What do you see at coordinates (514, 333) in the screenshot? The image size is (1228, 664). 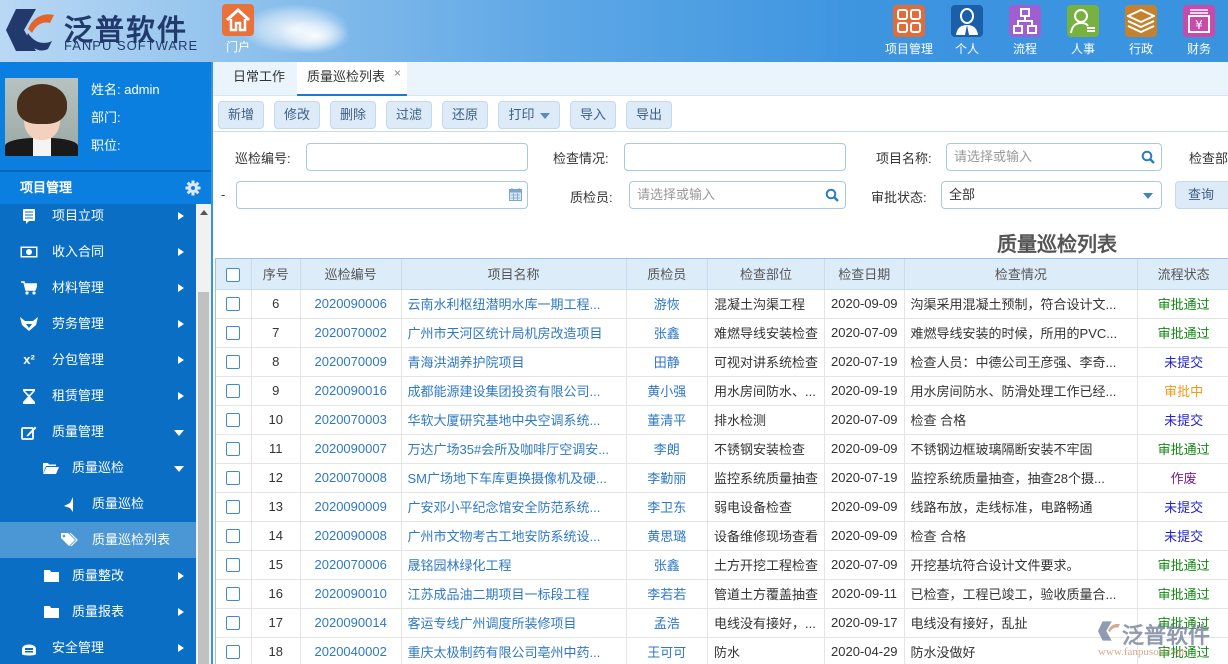 I see `project-name-link: 广州市天河区统计局机房改造项目` at bounding box center [514, 333].